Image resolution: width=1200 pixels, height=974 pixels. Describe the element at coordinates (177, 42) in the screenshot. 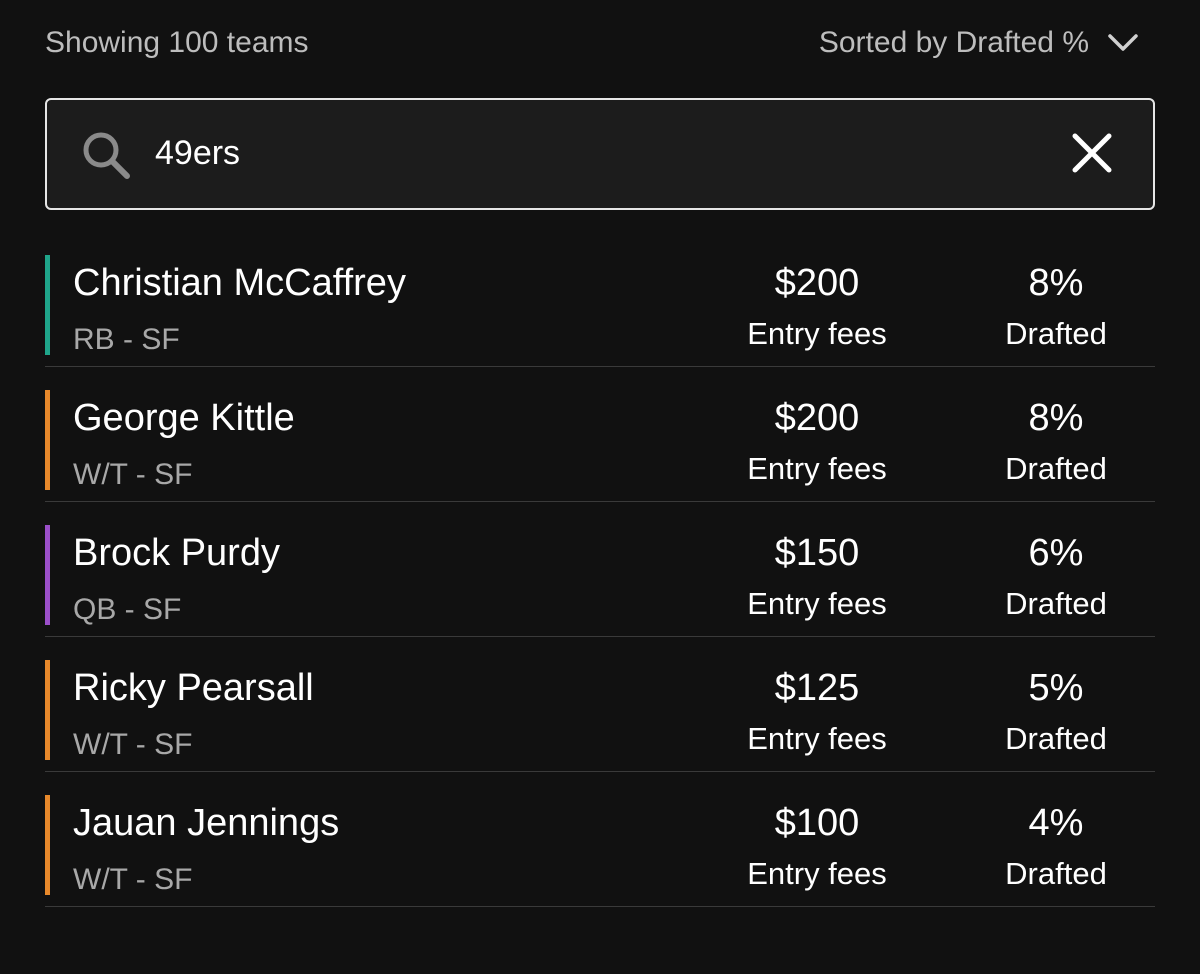

I see `results-count: Showing 100 teams` at that location.